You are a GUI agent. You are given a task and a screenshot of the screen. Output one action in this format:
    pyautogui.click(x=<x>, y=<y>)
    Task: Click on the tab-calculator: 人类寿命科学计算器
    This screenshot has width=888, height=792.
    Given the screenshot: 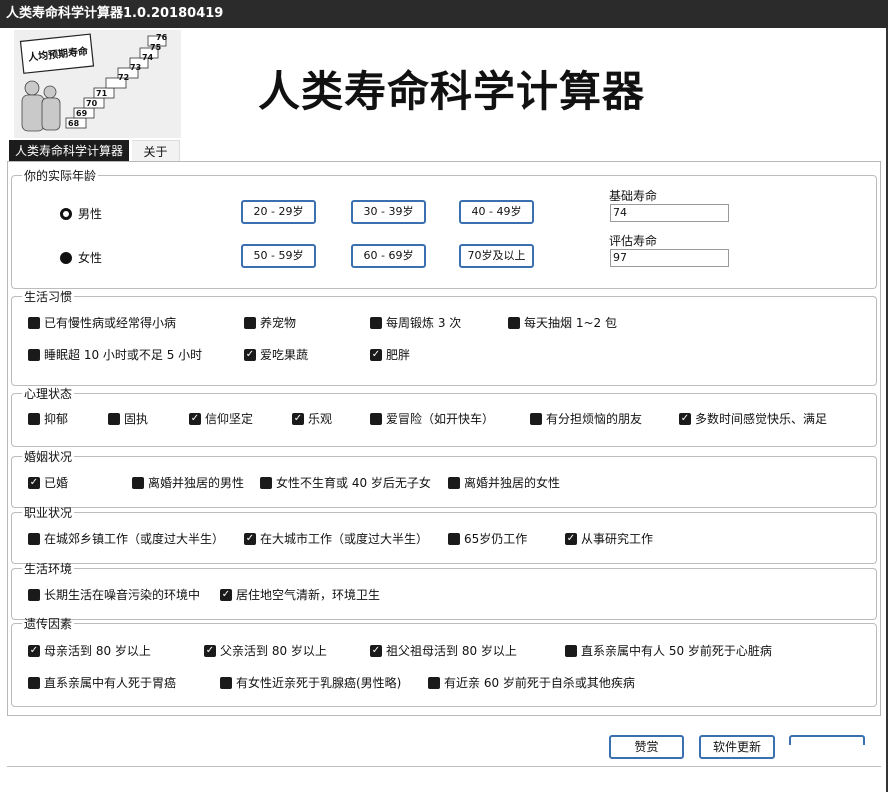 What is the action you would take?
    pyautogui.click(x=69, y=151)
    